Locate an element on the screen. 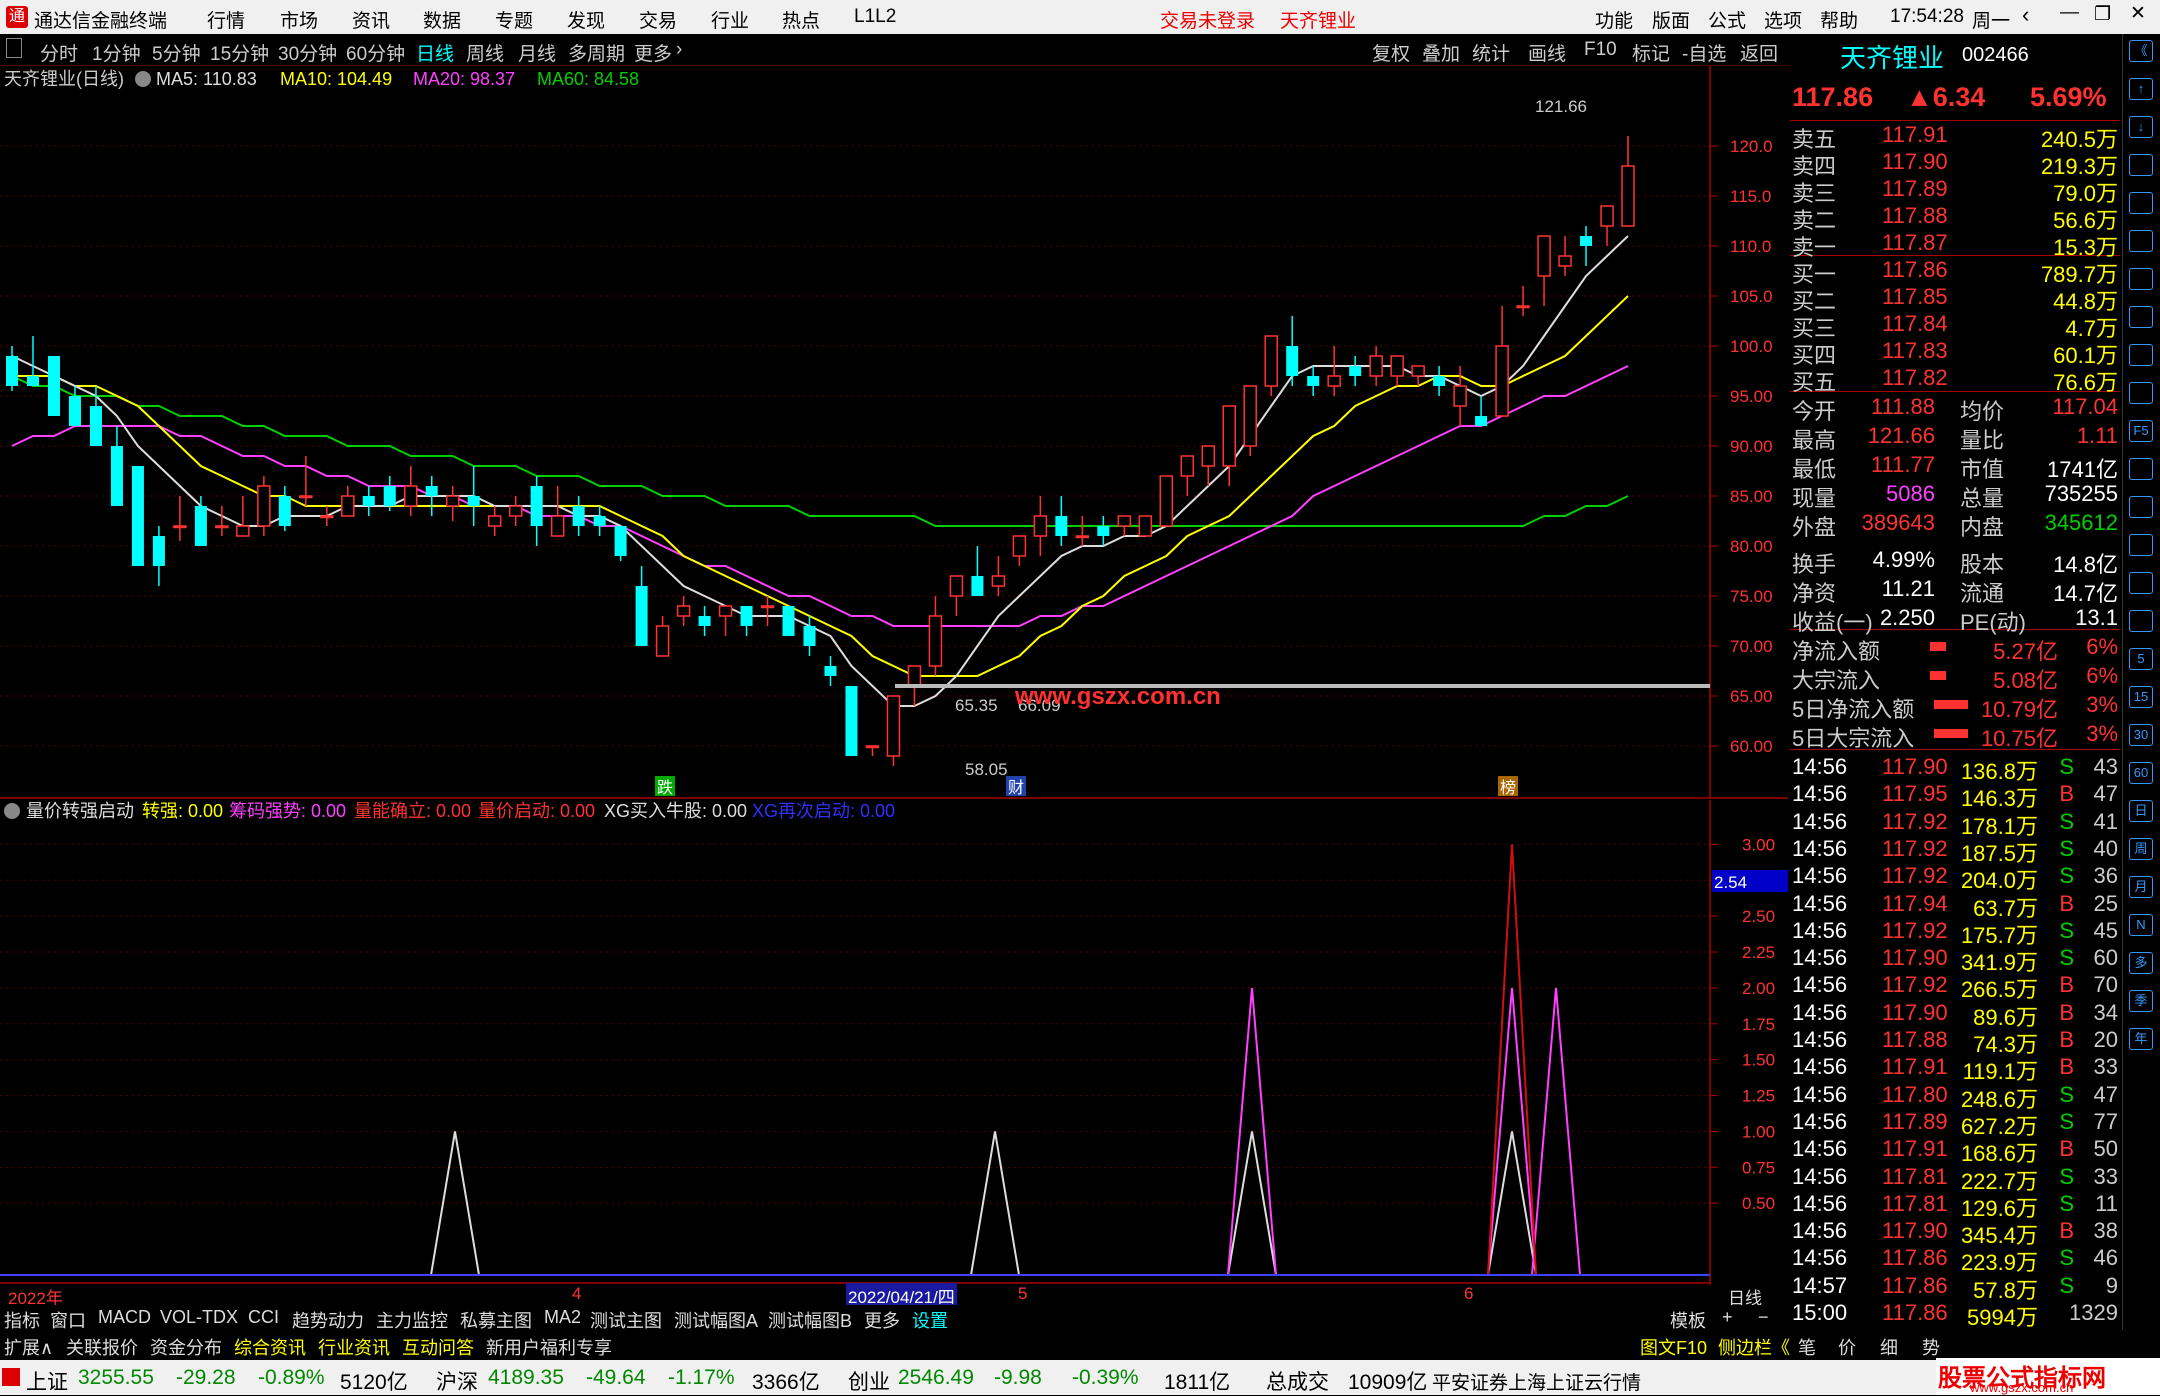 The height and width of the screenshot is (1396, 2160). tick-row: 14:56 117.90 89.6万 B 34 is located at coordinates (1955, 1015).